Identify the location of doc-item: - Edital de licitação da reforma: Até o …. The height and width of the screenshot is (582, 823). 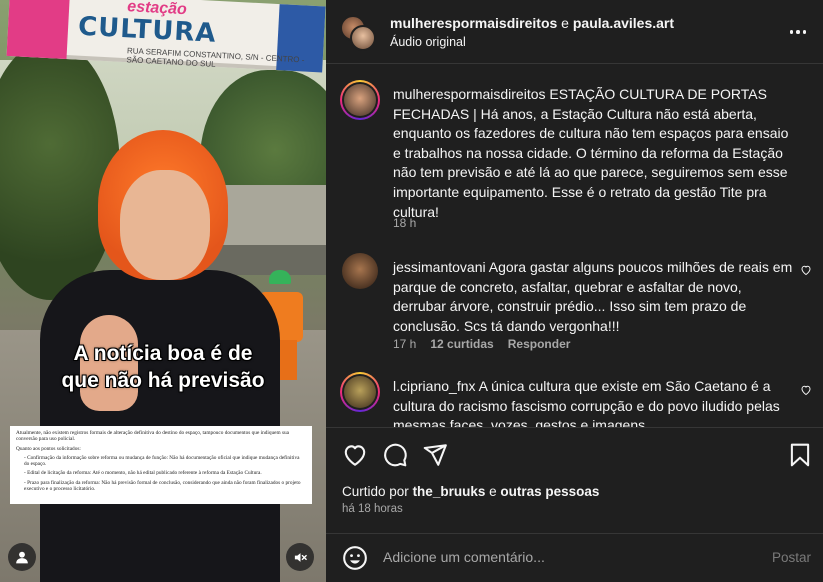
(143, 473).